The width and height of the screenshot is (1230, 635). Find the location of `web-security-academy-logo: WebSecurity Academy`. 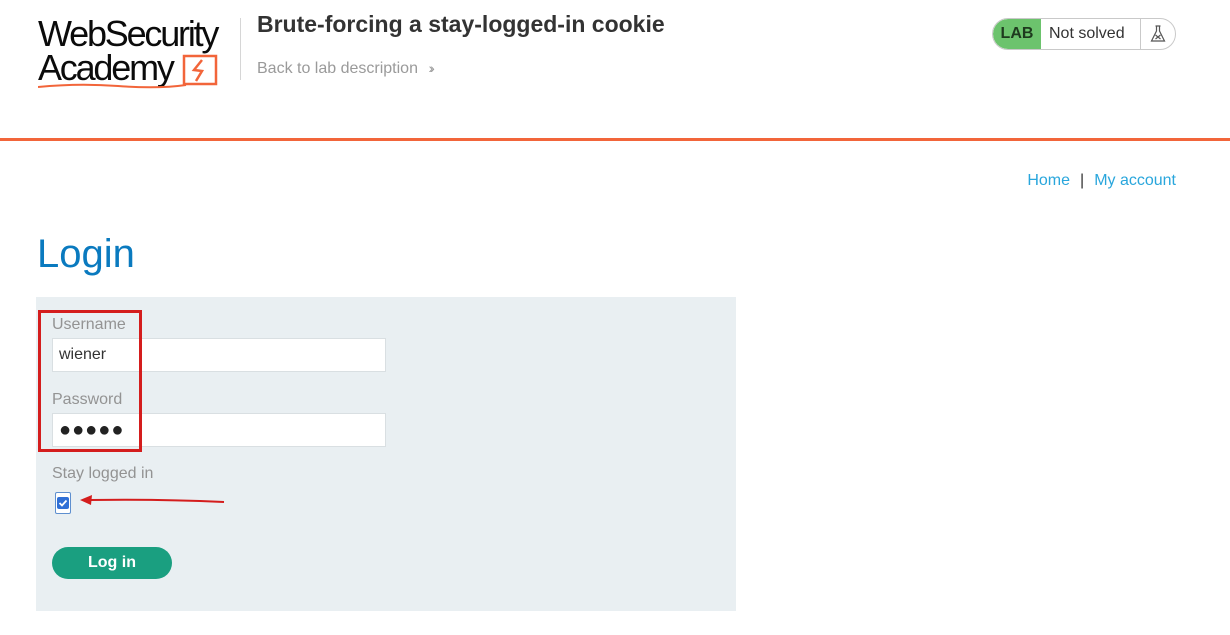

web-security-academy-logo: WebSecurity Academy is located at coordinates (138, 52).